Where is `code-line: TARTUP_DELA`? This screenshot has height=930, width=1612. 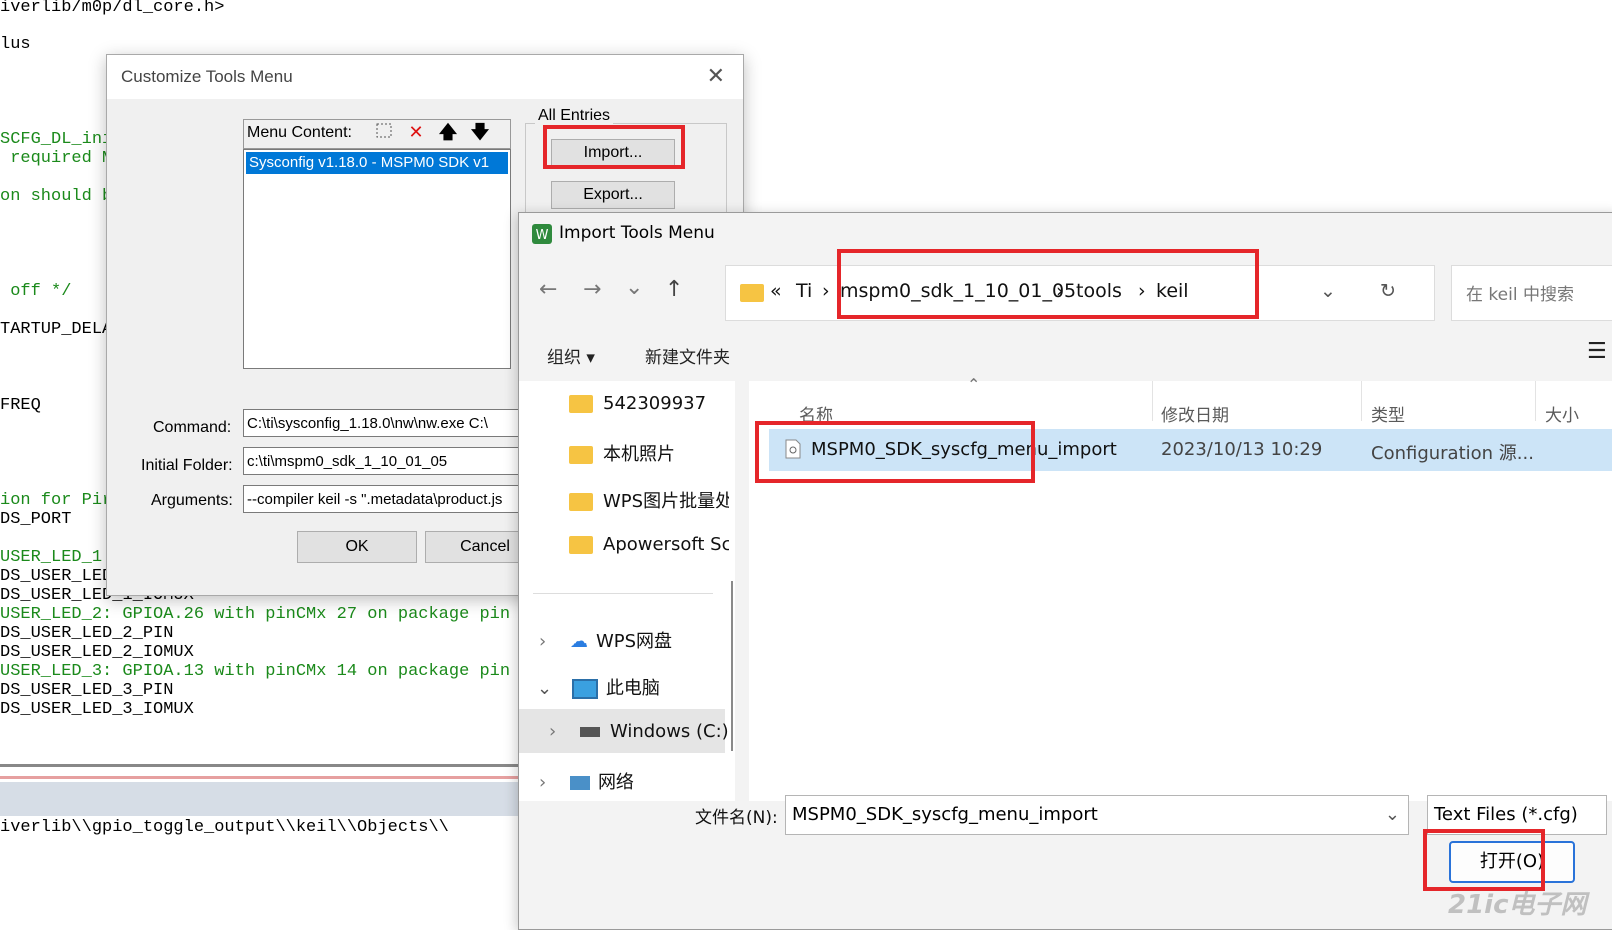
code-line: TARTUP_DELA is located at coordinates (56, 329).